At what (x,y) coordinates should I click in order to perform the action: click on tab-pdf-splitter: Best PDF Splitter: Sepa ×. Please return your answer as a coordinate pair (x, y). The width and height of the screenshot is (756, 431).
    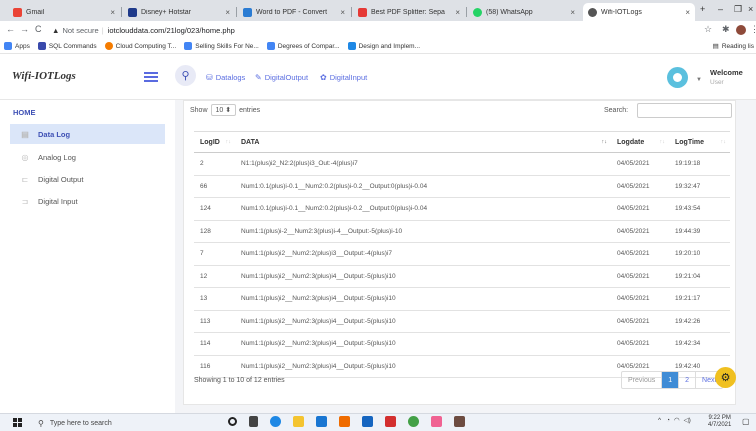
    Looking at the image, I should click on (409, 12).